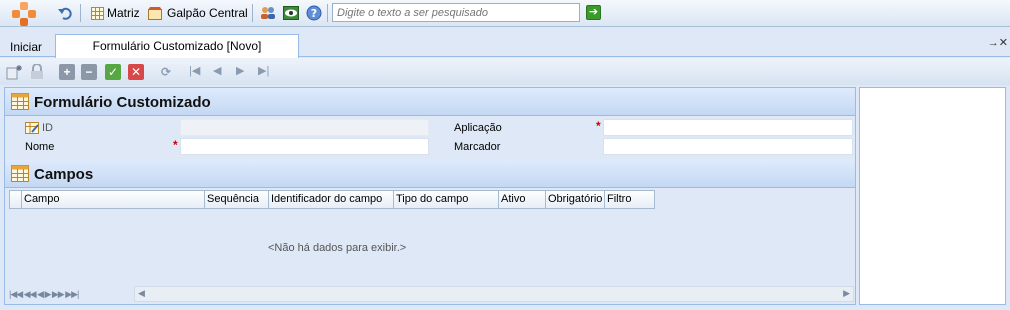 The width and height of the screenshot is (1010, 310). What do you see at coordinates (26, 47) in the screenshot?
I see `start-tab: Iniciar` at bounding box center [26, 47].